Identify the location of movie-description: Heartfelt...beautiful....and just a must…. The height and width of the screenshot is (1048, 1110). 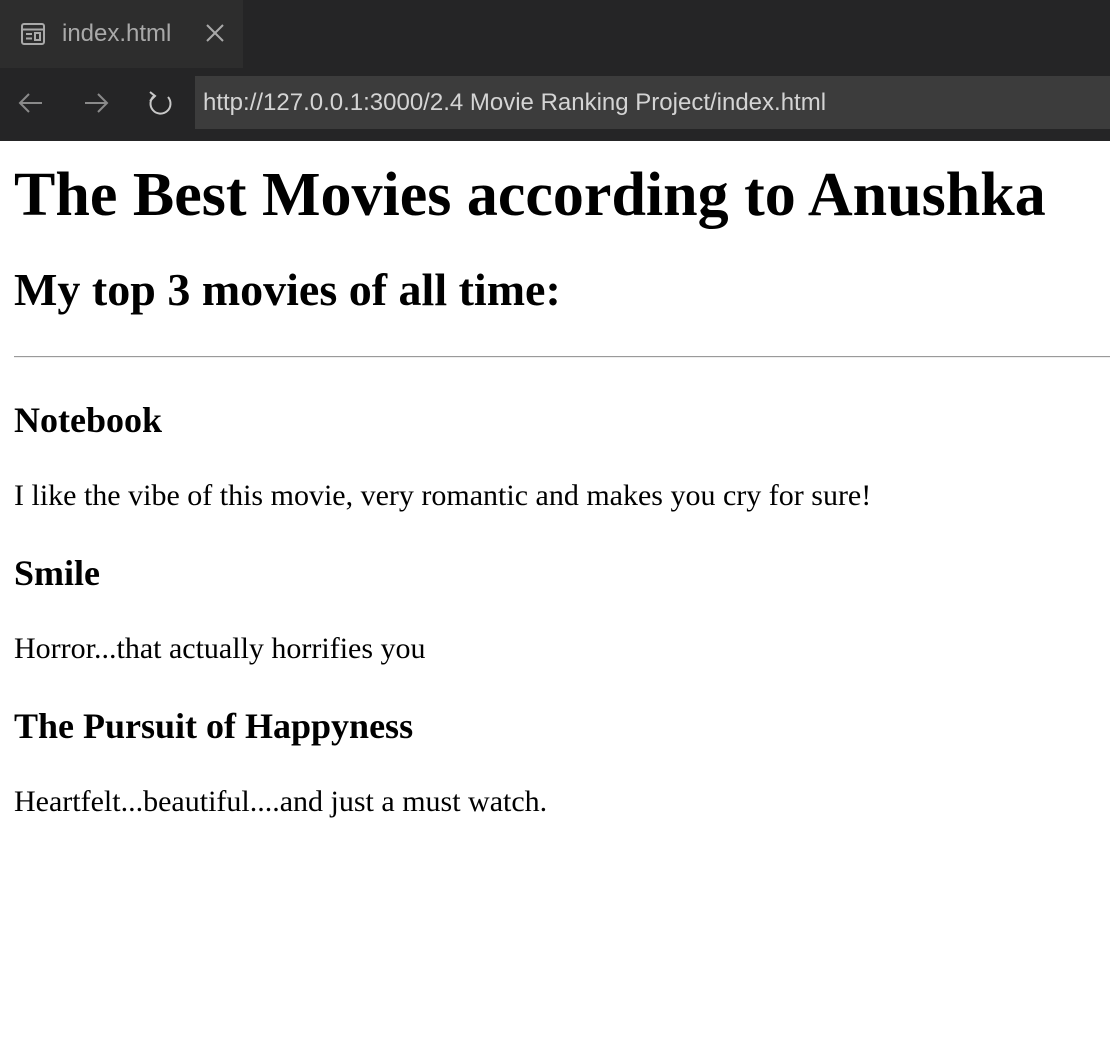
(281, 801).